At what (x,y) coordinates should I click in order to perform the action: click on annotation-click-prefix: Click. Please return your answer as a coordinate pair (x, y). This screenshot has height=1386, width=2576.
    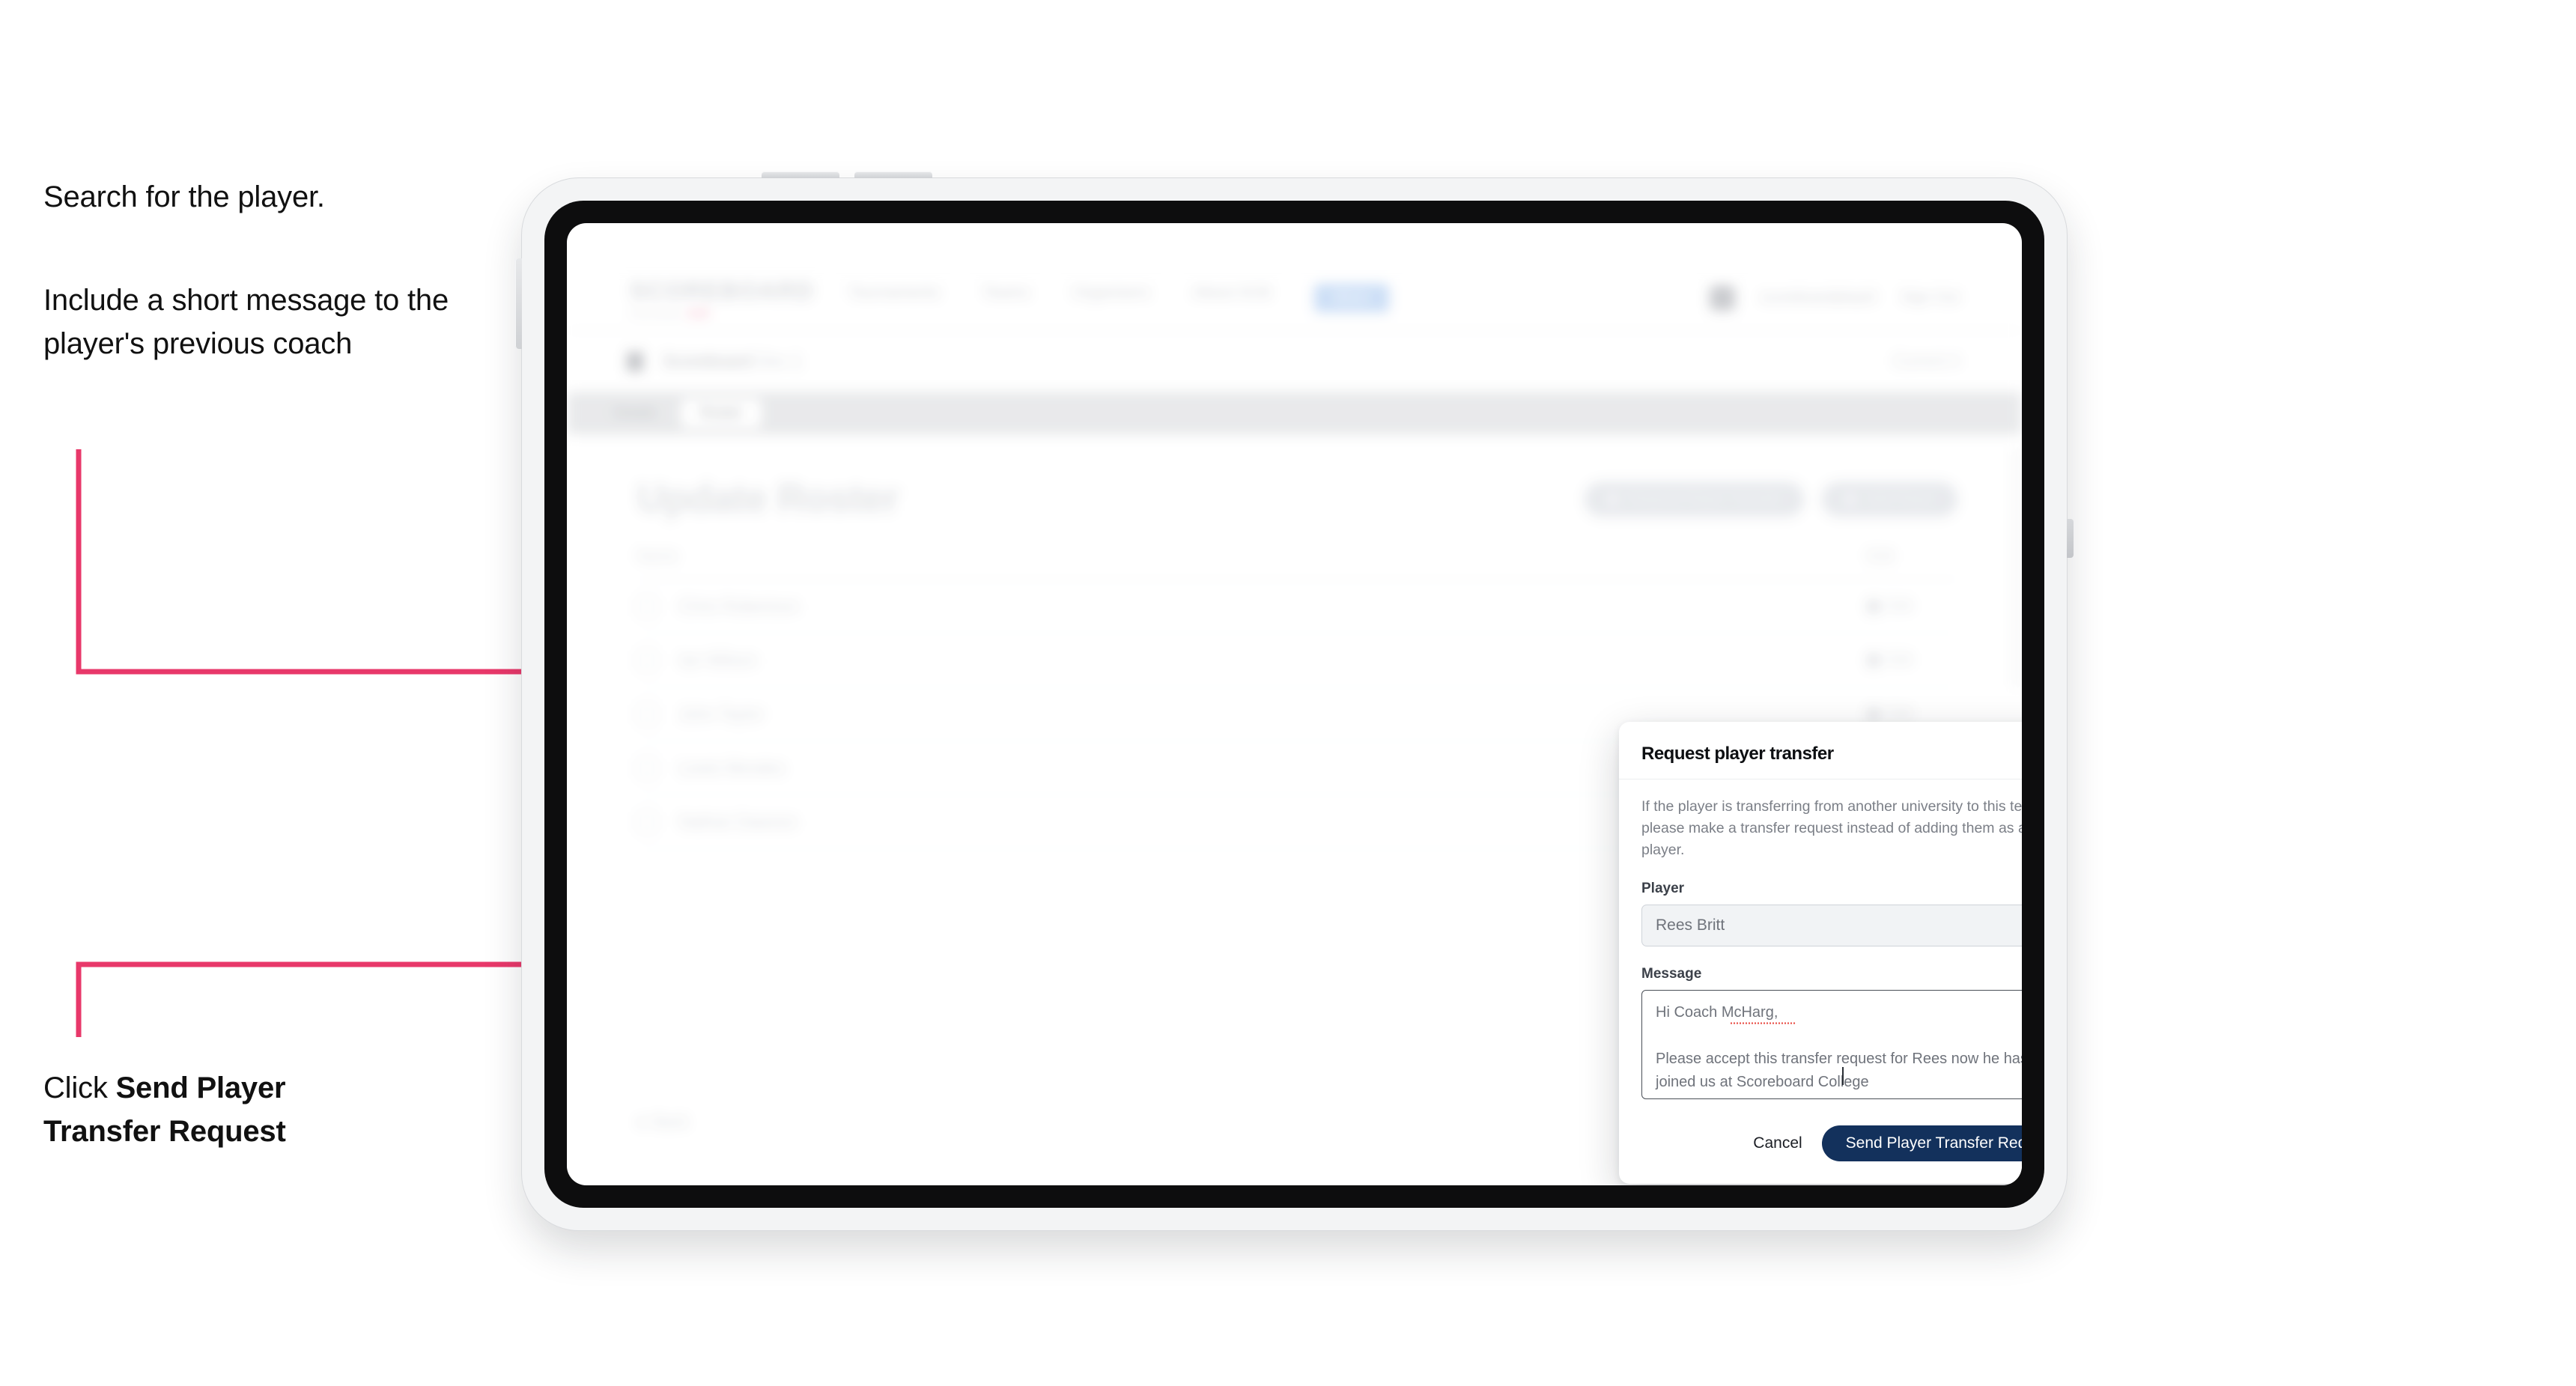
    Looking at the image, I should click on (79, 1088).